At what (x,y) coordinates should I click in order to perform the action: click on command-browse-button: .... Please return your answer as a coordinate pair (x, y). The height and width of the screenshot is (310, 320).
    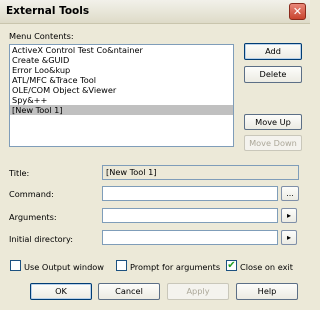
    Looking at the image, I should click on (290, 193).